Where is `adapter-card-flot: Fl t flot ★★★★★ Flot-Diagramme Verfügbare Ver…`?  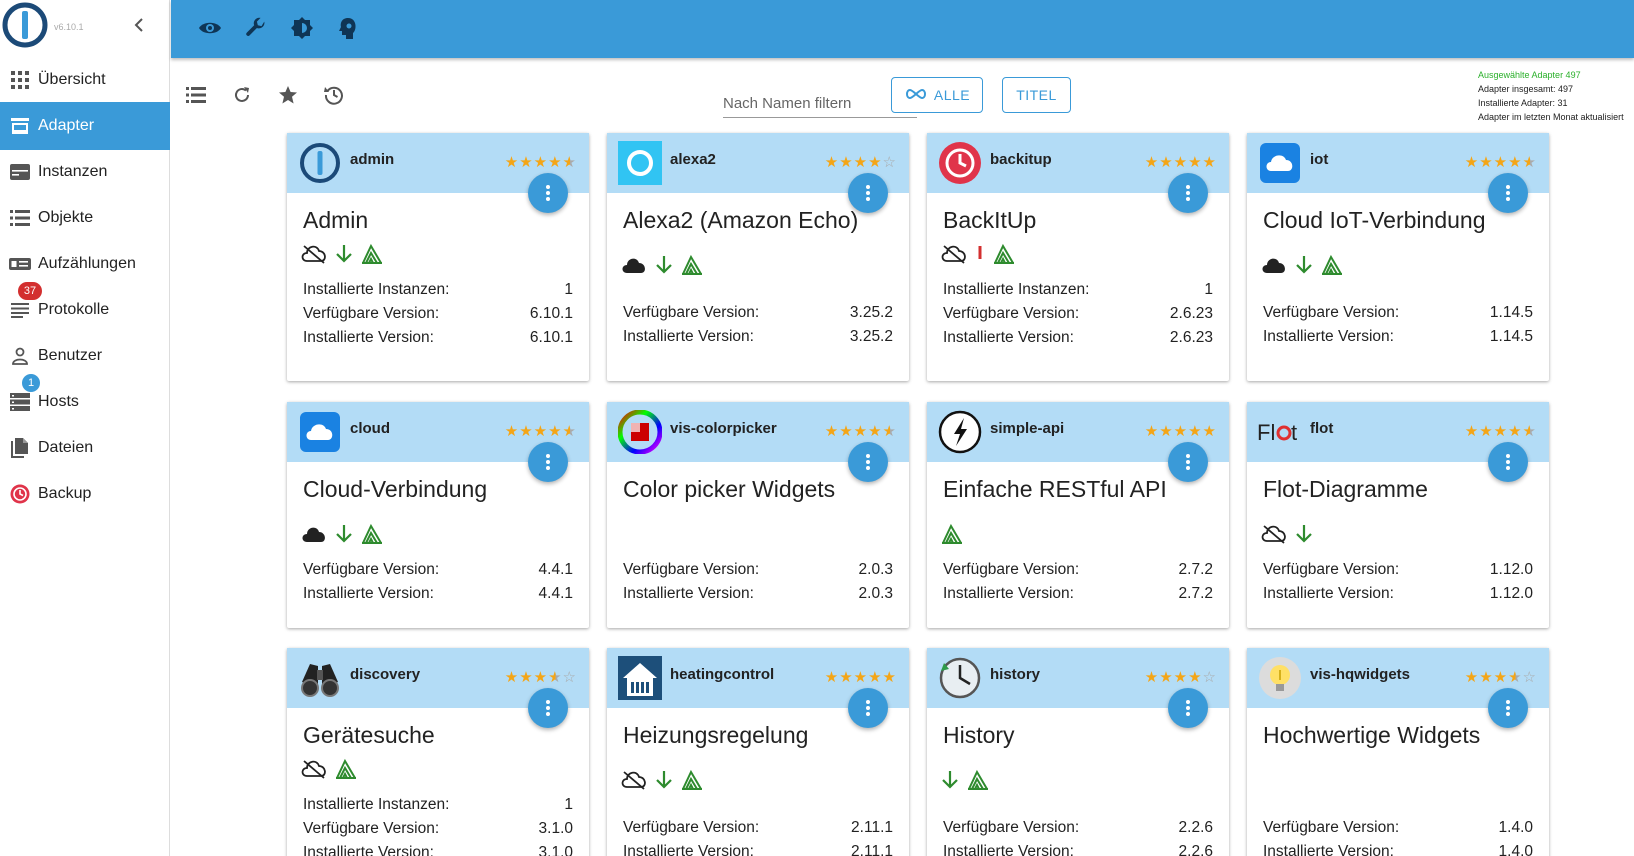
adapter-card-flot: Fl t flot ★★★★★ Flot-Diagramme Verfügbare Ver… is located at coordinates (1398, 515).